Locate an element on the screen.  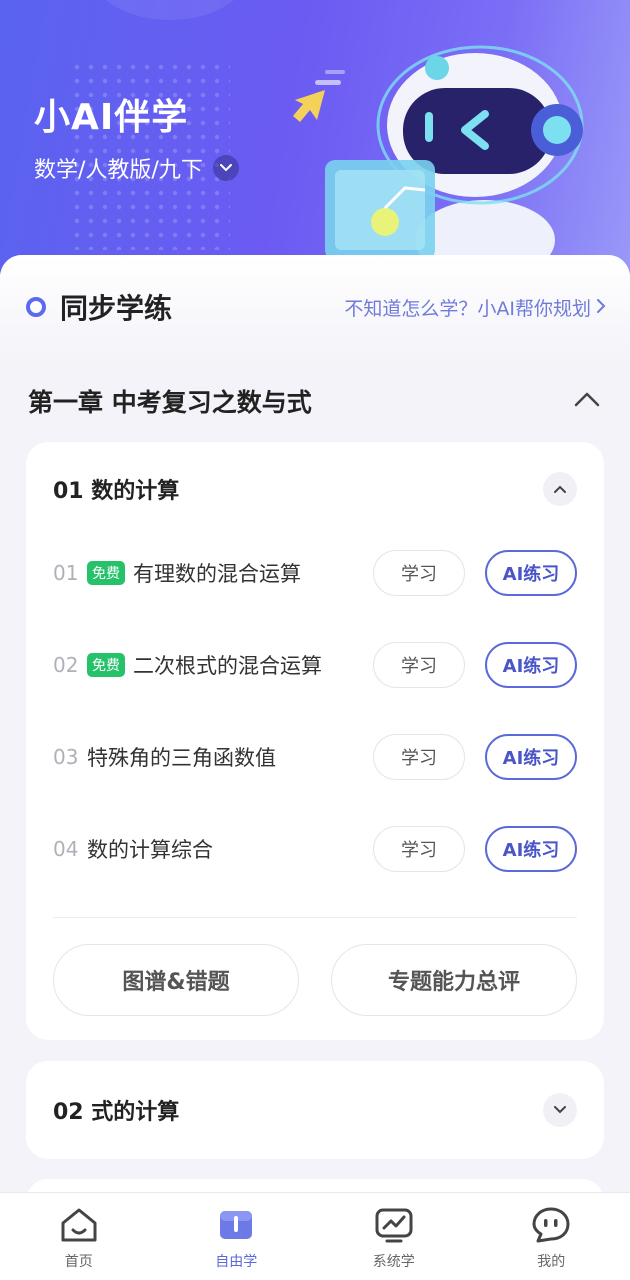
section-bullet-icon is located at coordinates (36, 307).